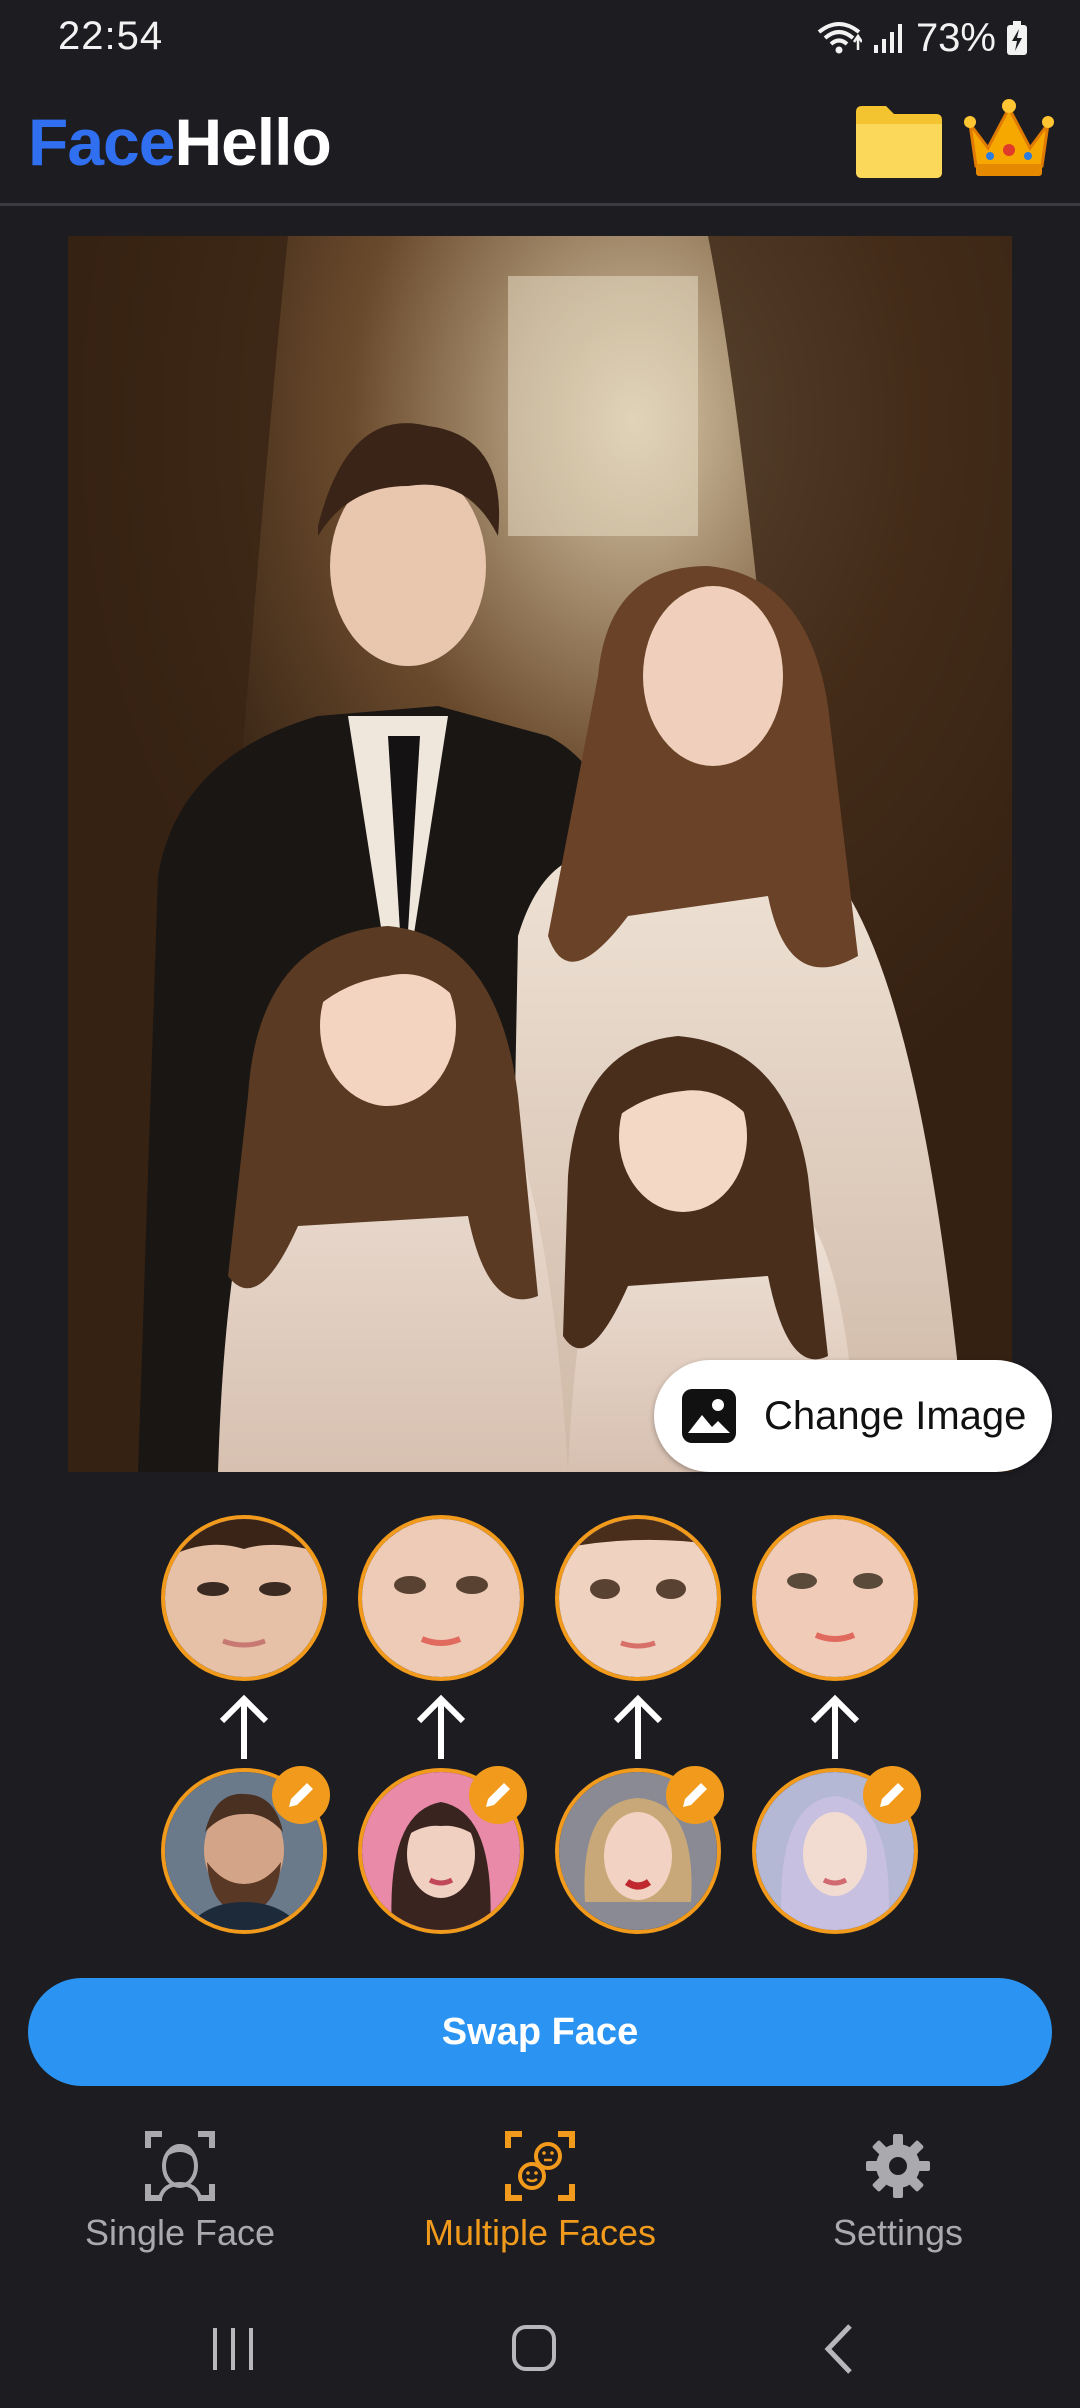 The height and width of the screenshot is (2408, 1080). What do you see at coordinates (840, 2349) in the screenshot?
I see `back-icon` at bounding box center [840, 2349].